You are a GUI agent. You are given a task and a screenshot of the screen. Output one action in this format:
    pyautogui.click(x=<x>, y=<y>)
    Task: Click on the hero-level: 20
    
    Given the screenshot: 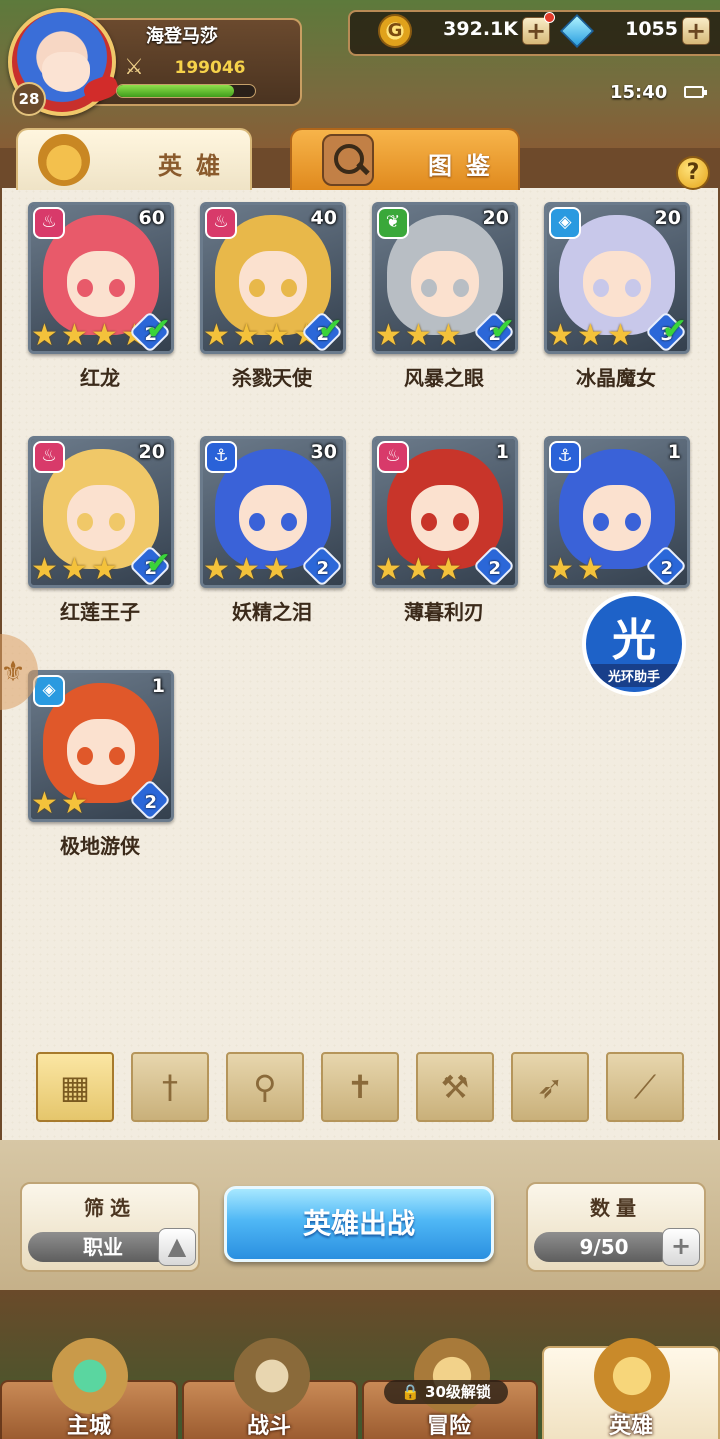 What is the action you would take?
    pyautogui.click(x=151, y=452)
    